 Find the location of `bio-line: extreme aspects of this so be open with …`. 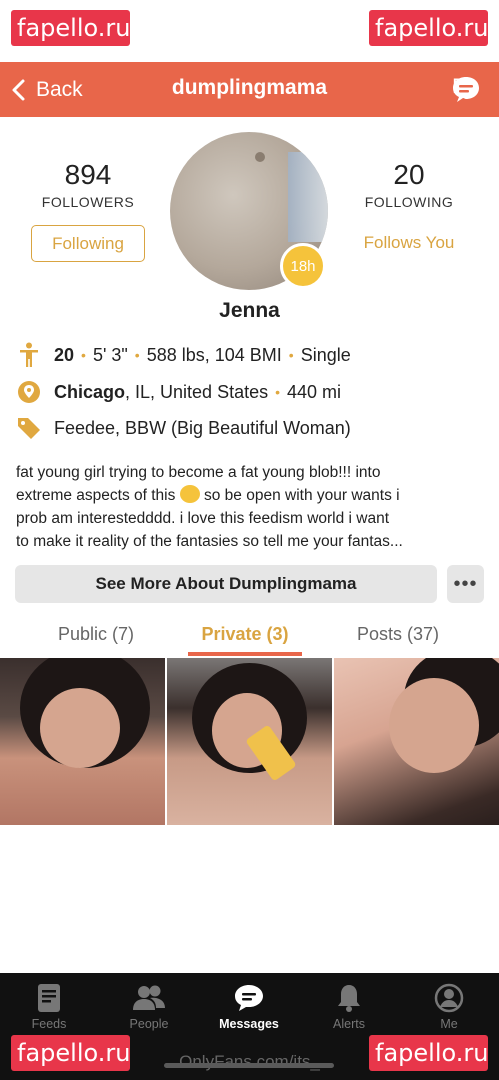

bio-line: extreme aspects of this so be open with … is located at coordinates (208, 494).